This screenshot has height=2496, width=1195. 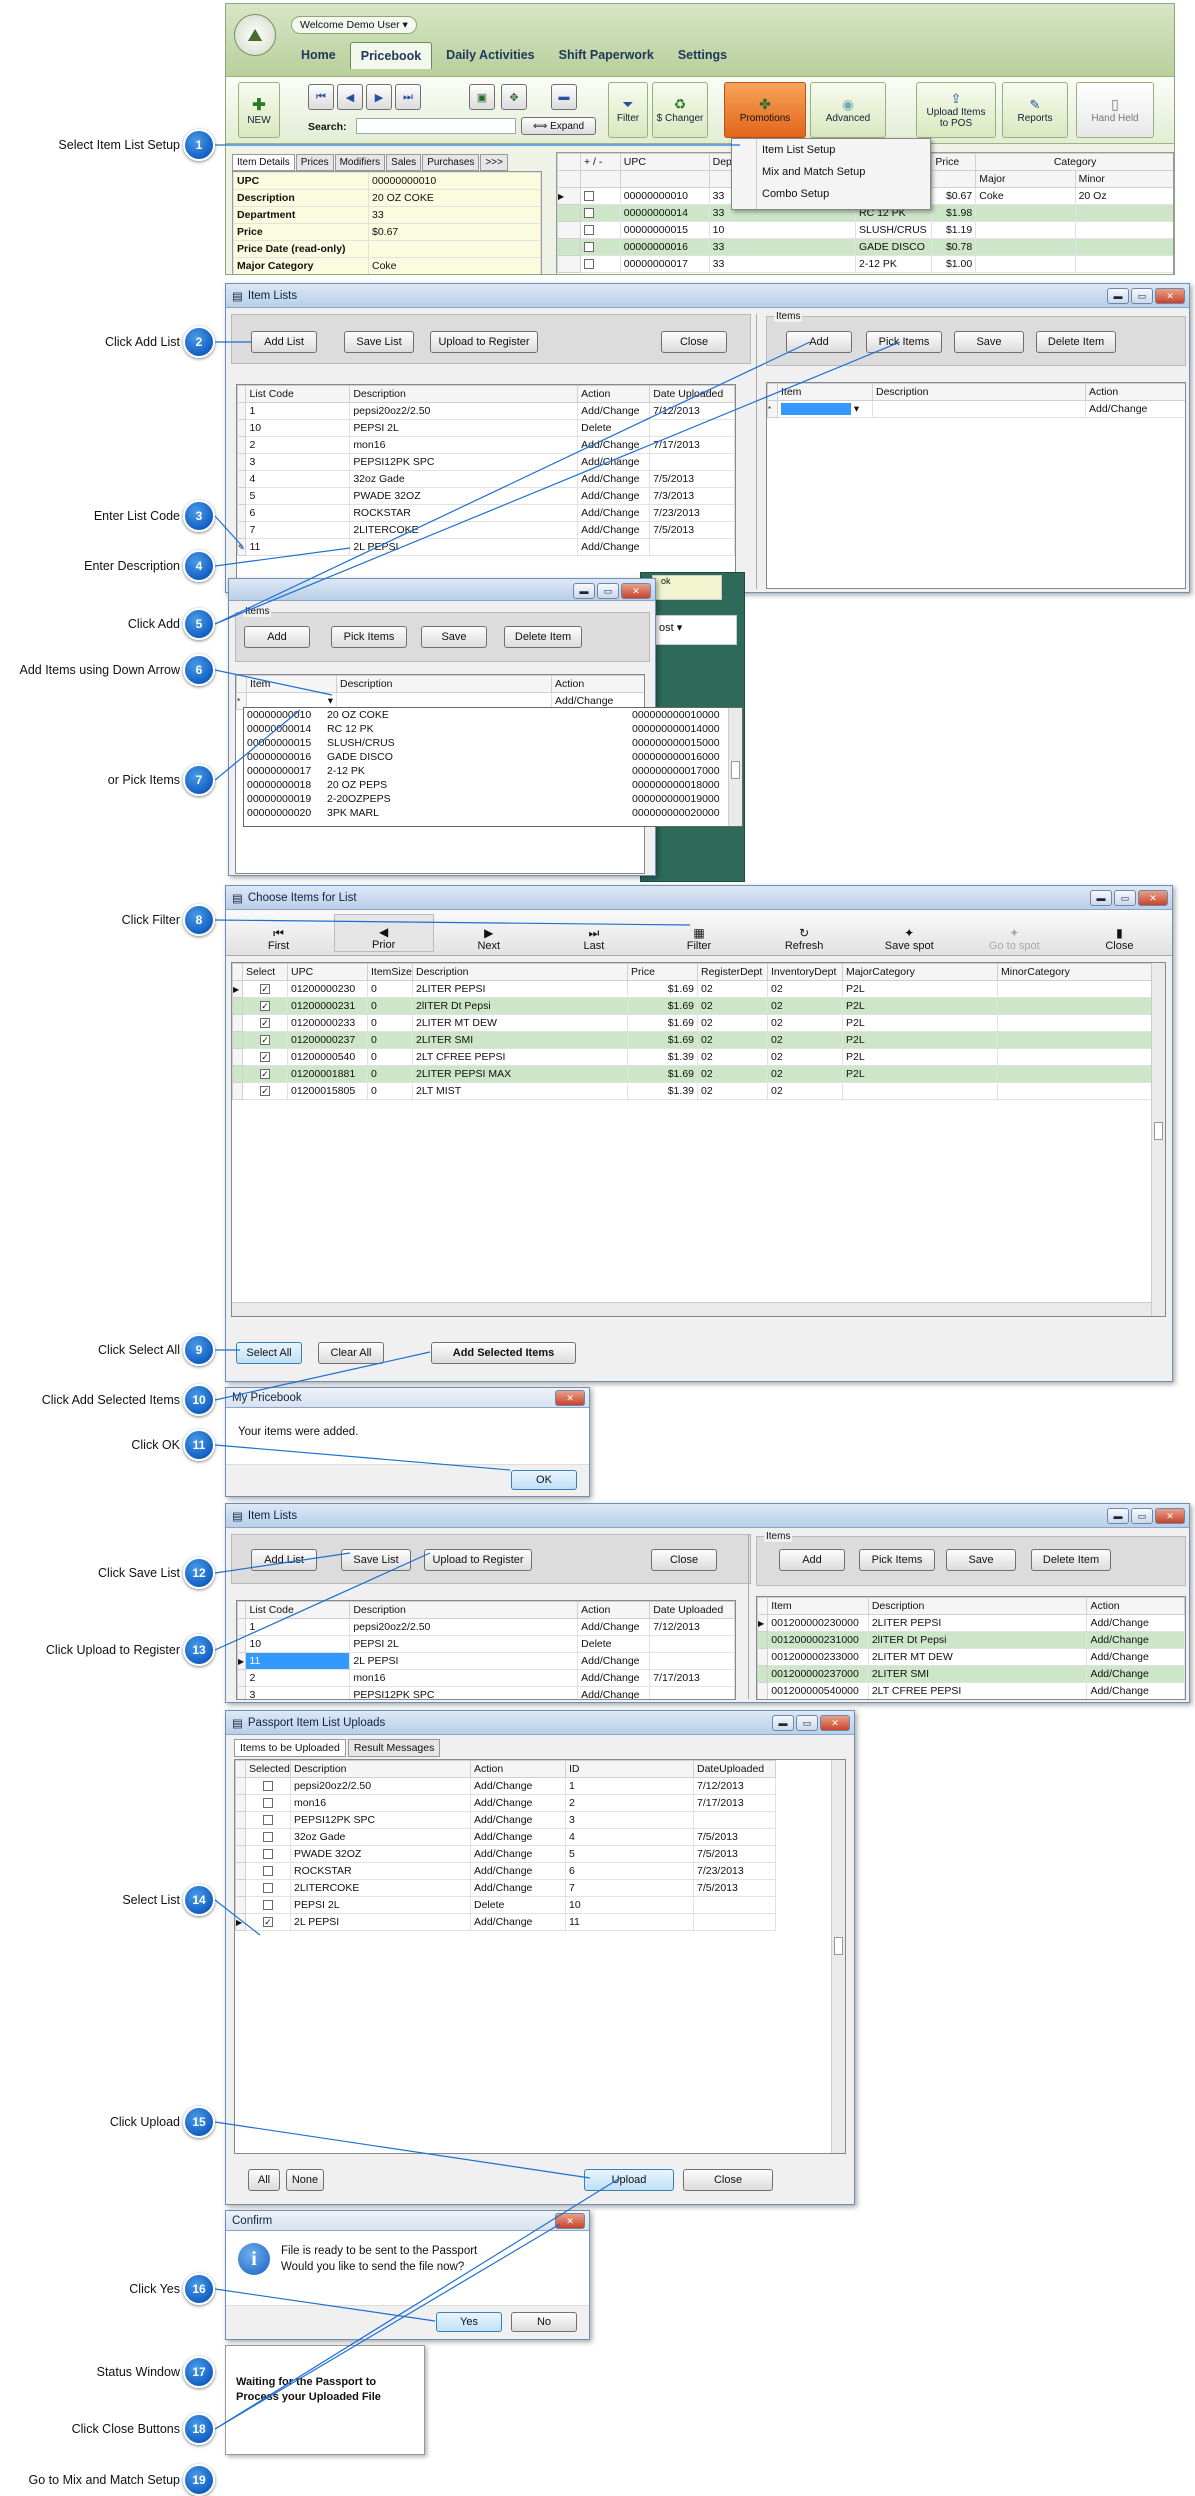 What do you see at coordinates (1119, 939) in the screenshot?
I see `nav-close-button: ▮ Close` at bounding box center [1119, 939].